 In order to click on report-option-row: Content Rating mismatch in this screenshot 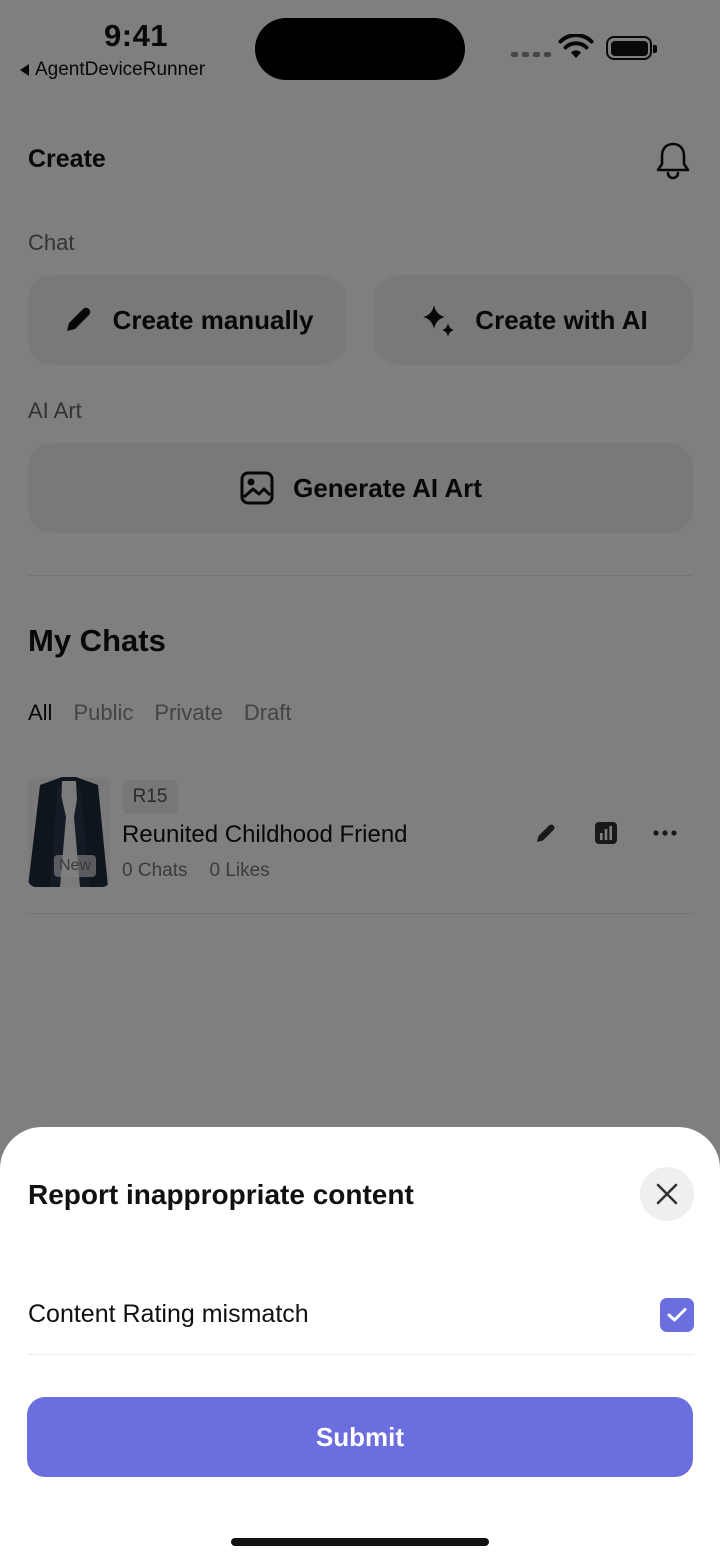, I will do `click(361, 1315)`.